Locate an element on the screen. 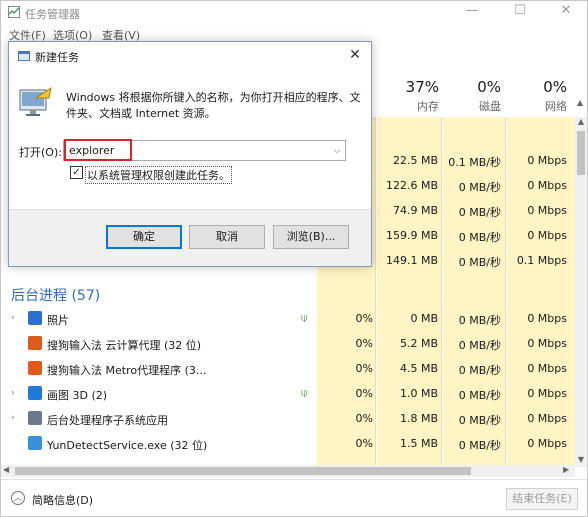  task-manager-icon is located at coordinates (14, 12).